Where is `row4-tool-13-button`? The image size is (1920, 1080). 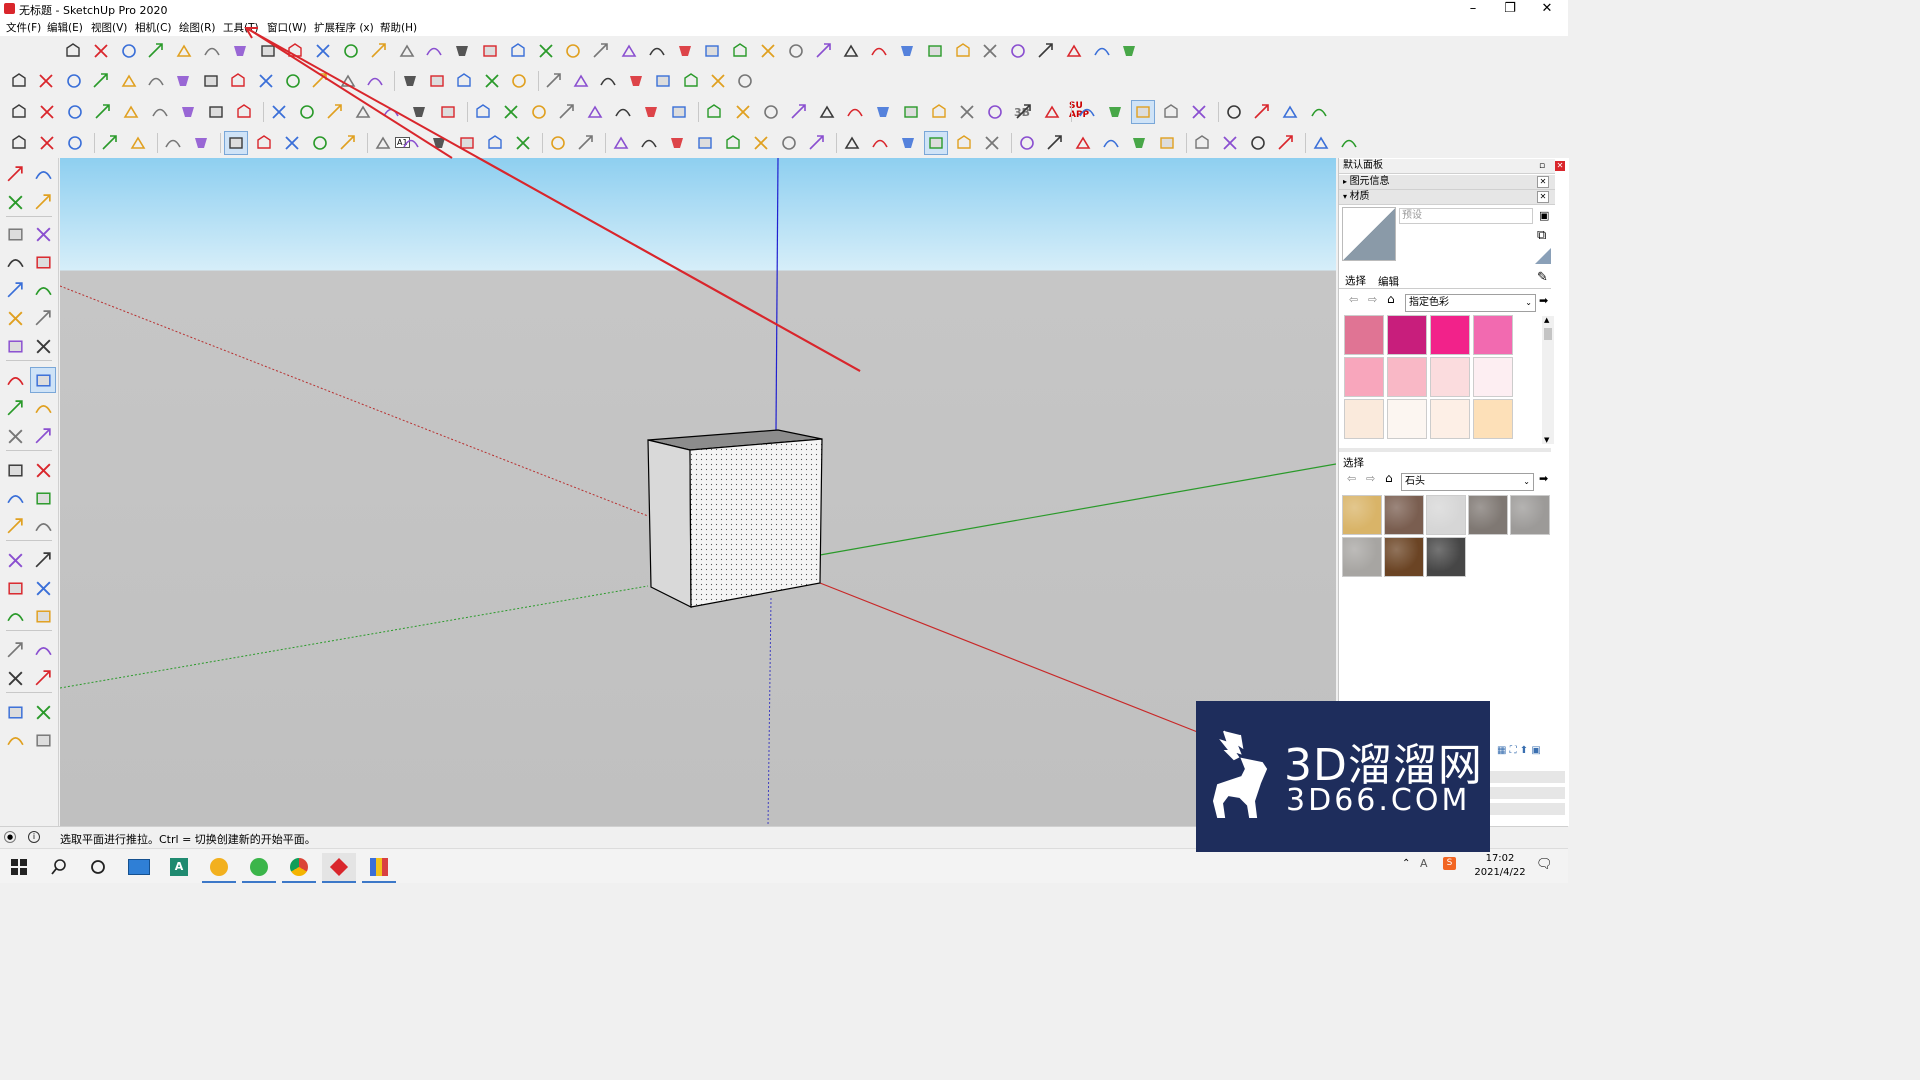
row4-tool-13-button is located at coordinates (383, 143).